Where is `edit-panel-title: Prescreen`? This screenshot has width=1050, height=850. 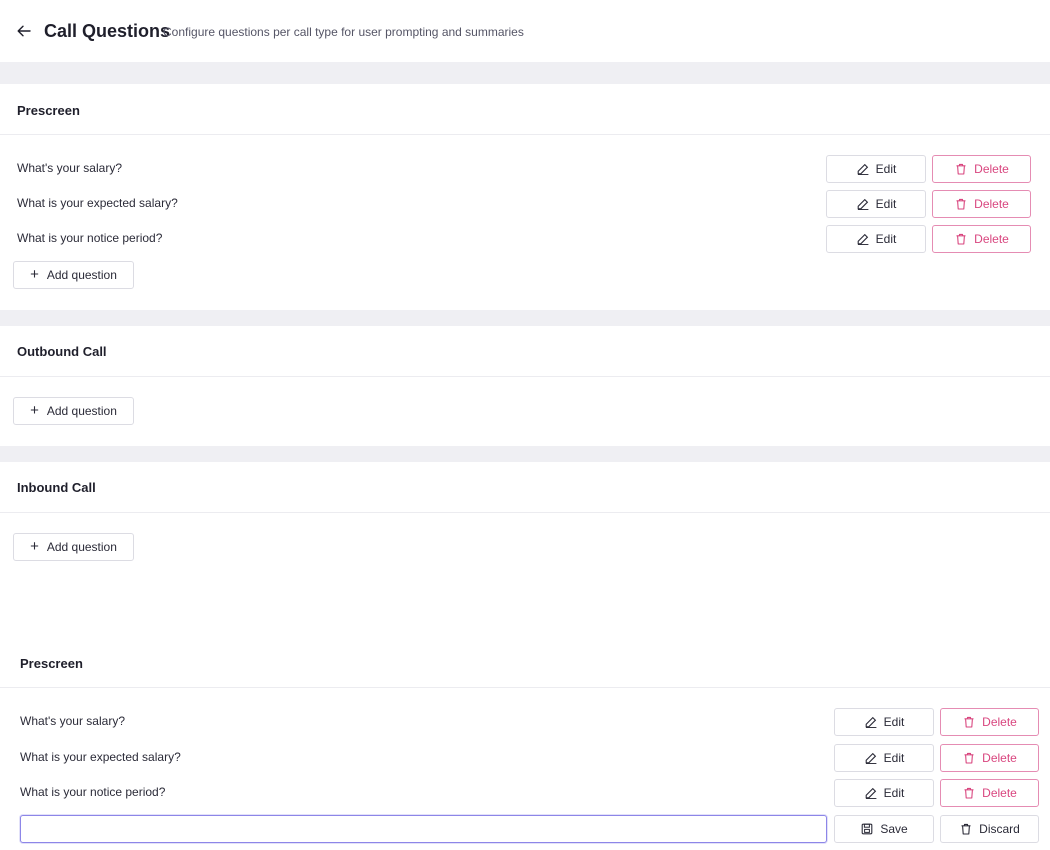 edit-panel-title: Prescreen is located at coordinates (51, 663).